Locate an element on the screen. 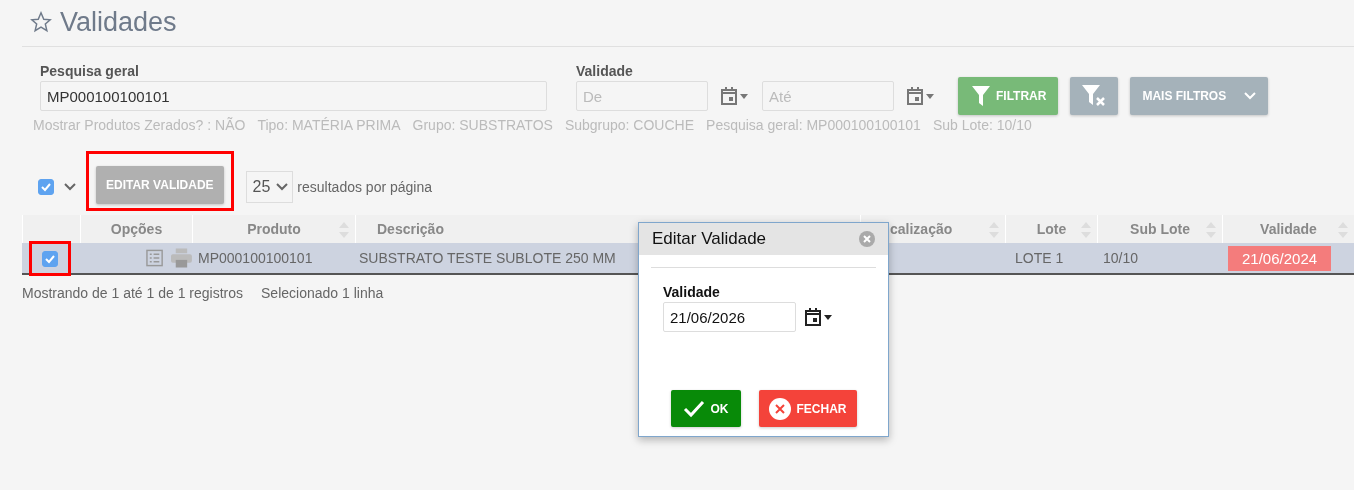 The height and width of the screenshot is (490, 1354). select-all-checkbox is located at coordinates (46, 187).